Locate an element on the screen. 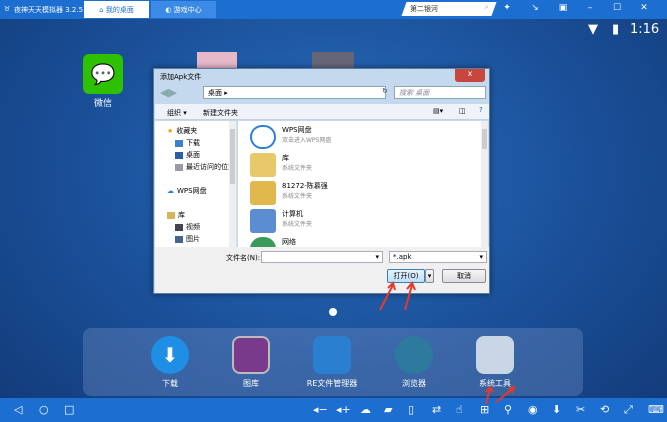 The width and height of the screenshot is (667, 422). file-name: 计算机 is located at coordinates (292, 214).